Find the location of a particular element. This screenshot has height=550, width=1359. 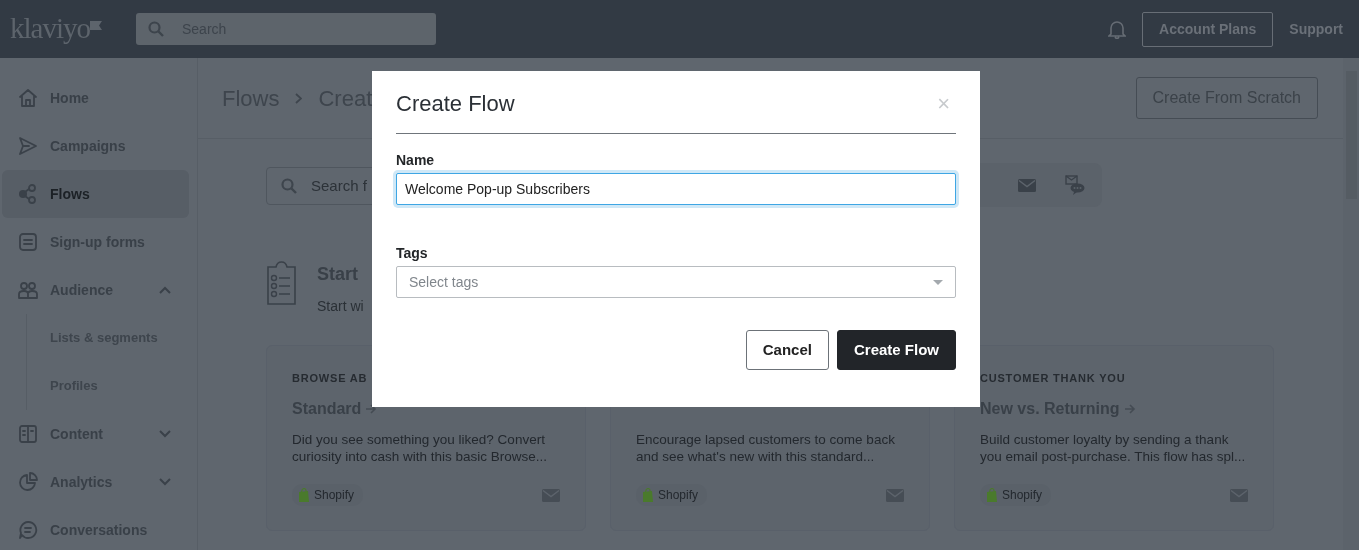

people-icon is located at coordinates (28, 290).